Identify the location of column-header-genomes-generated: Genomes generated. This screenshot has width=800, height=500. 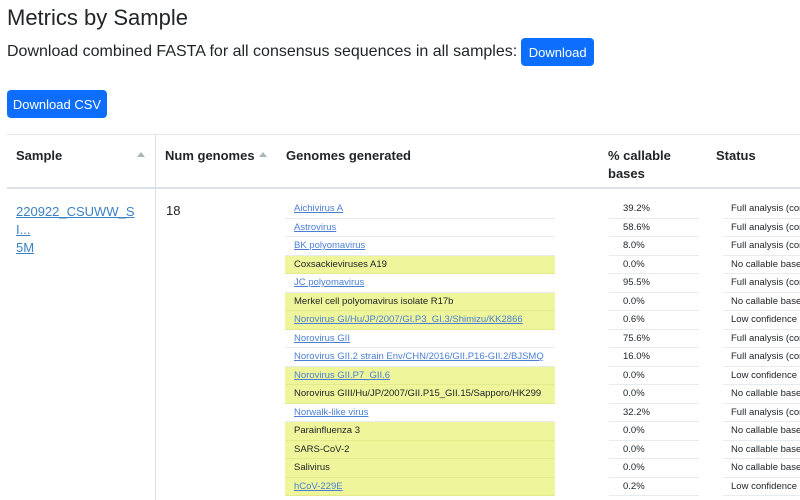
(438, 162).